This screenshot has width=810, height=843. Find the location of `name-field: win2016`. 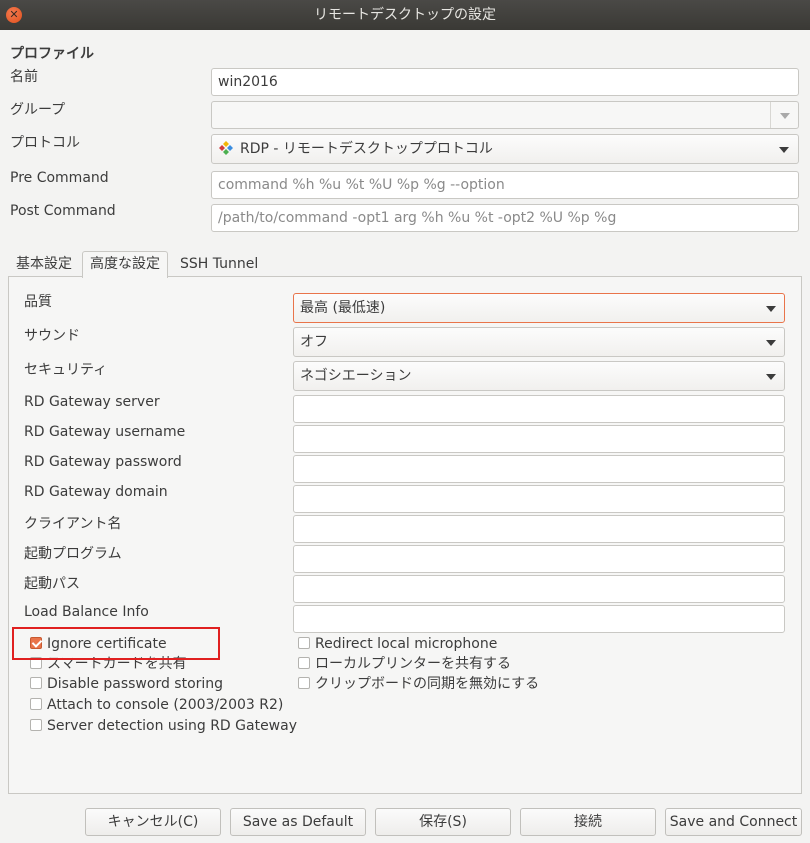

name-field: win2016 is located at coordinates (505, 82).